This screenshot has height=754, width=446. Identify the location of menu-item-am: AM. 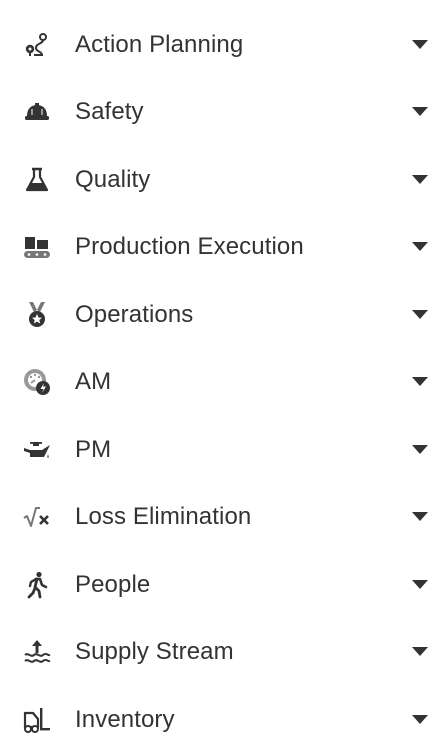
(223, 383).